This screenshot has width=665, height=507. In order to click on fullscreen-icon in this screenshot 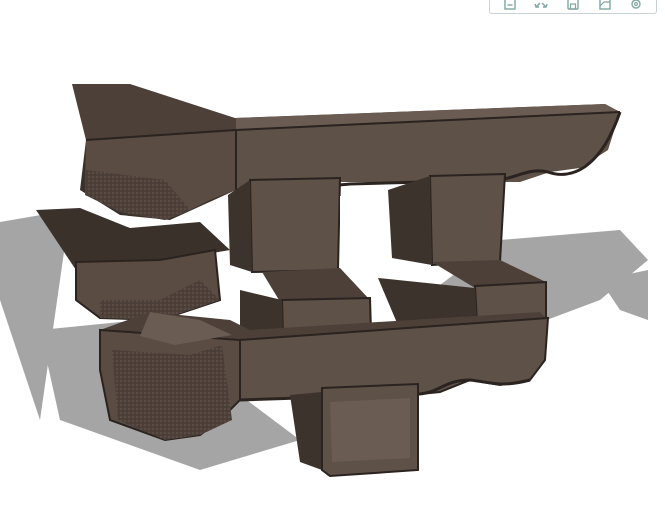, I will do `click(541, 5)`.